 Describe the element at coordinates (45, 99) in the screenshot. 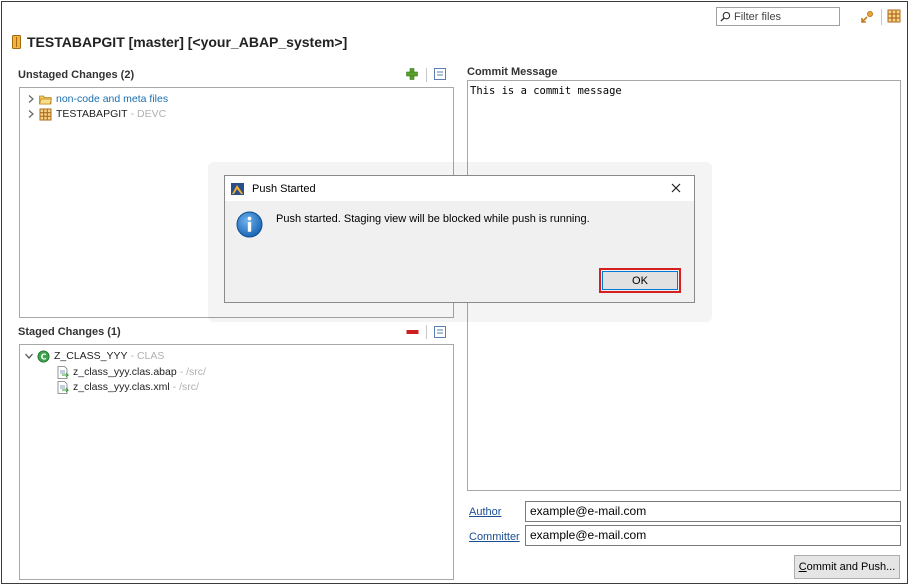

I see `folder-icon` at that location.